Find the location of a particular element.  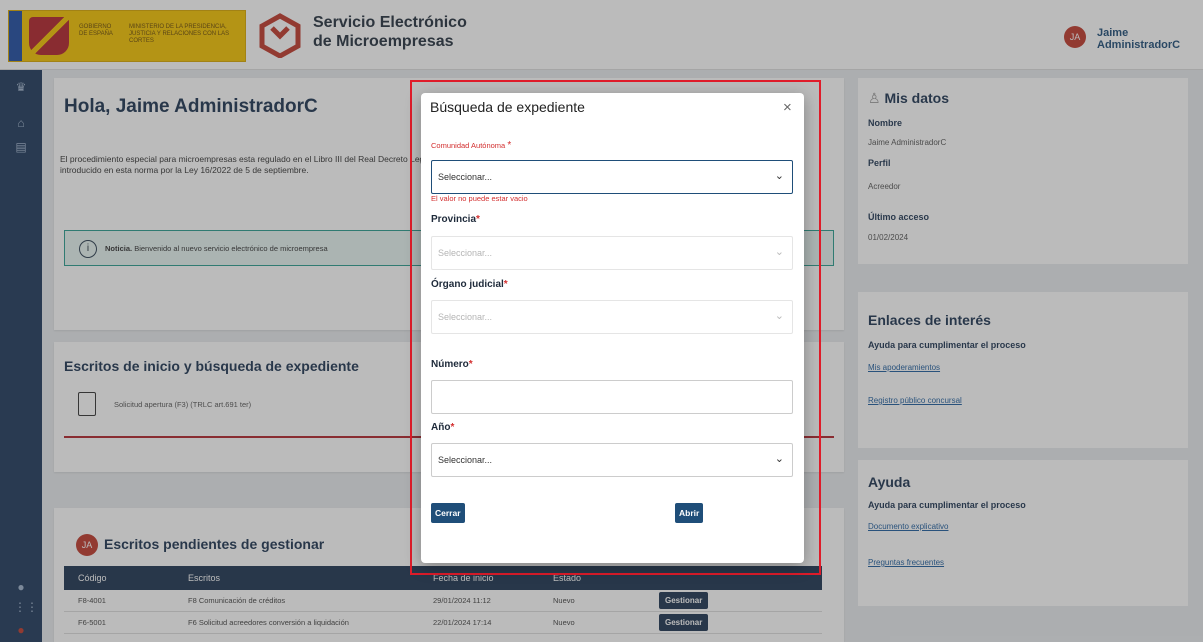

modal-title: Búsqueda de expediente is located at coordinates (507, 107).